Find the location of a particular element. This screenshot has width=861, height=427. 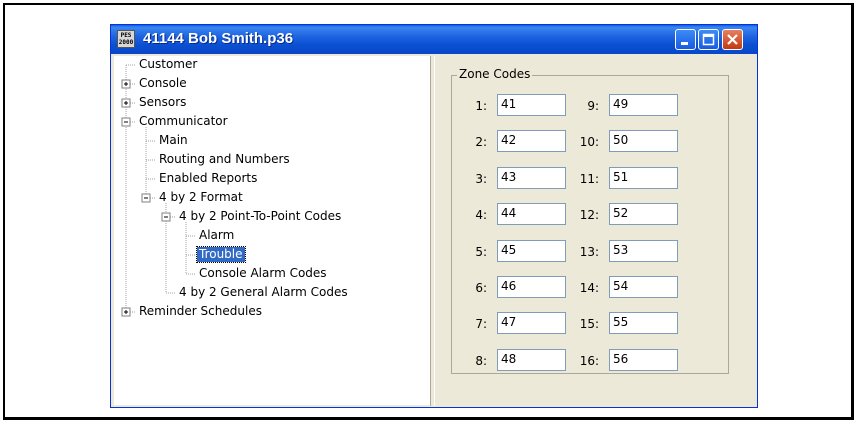

tree-item-4-by-2-point-to-point-codes: 4 by 2 Point-To-Point Codes is located at coordinates (260, 216).